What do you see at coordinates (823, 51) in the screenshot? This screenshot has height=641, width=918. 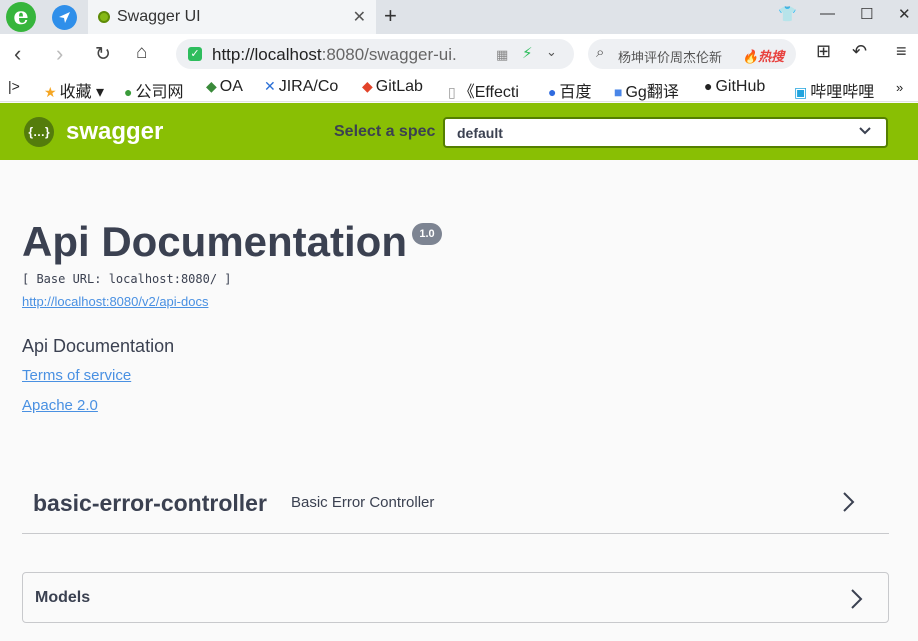 I see `grid-icon: ⊞` at bounding box center [823, 51].